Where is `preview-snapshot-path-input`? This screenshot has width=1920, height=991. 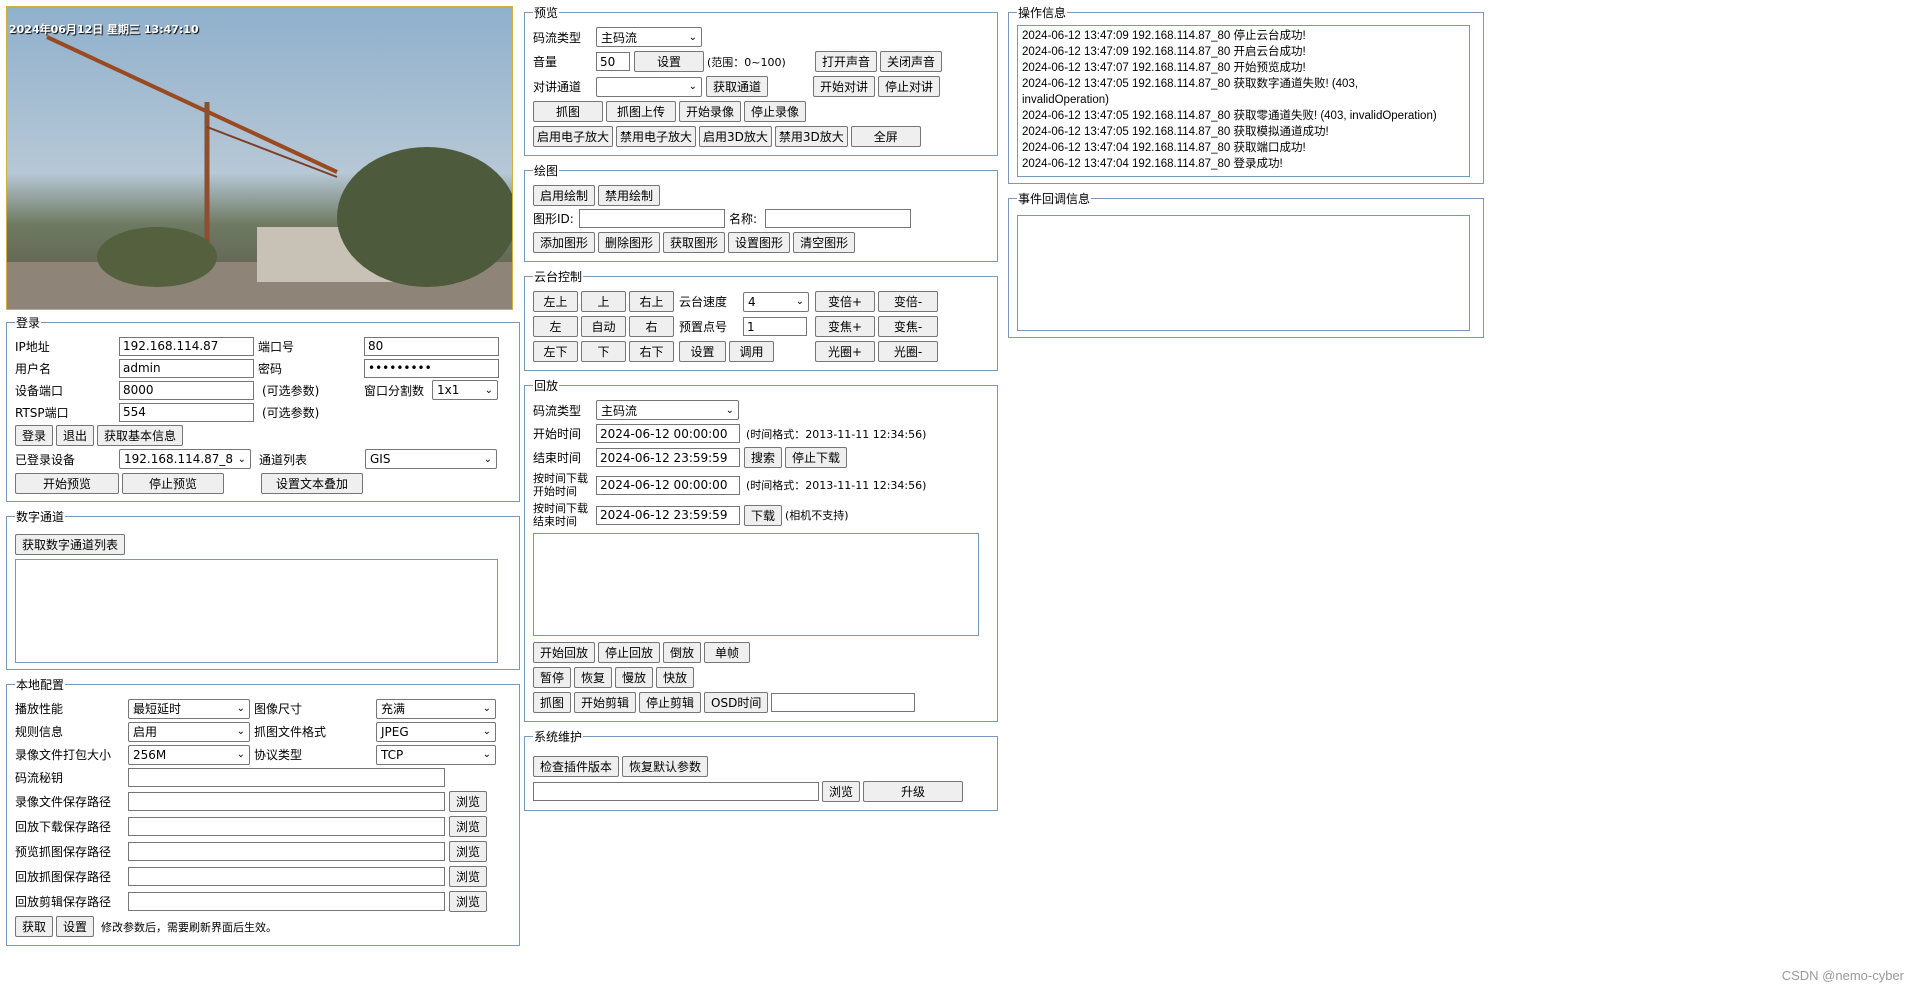 preview-snapshot-path-input is located at coordinates (286, 851).